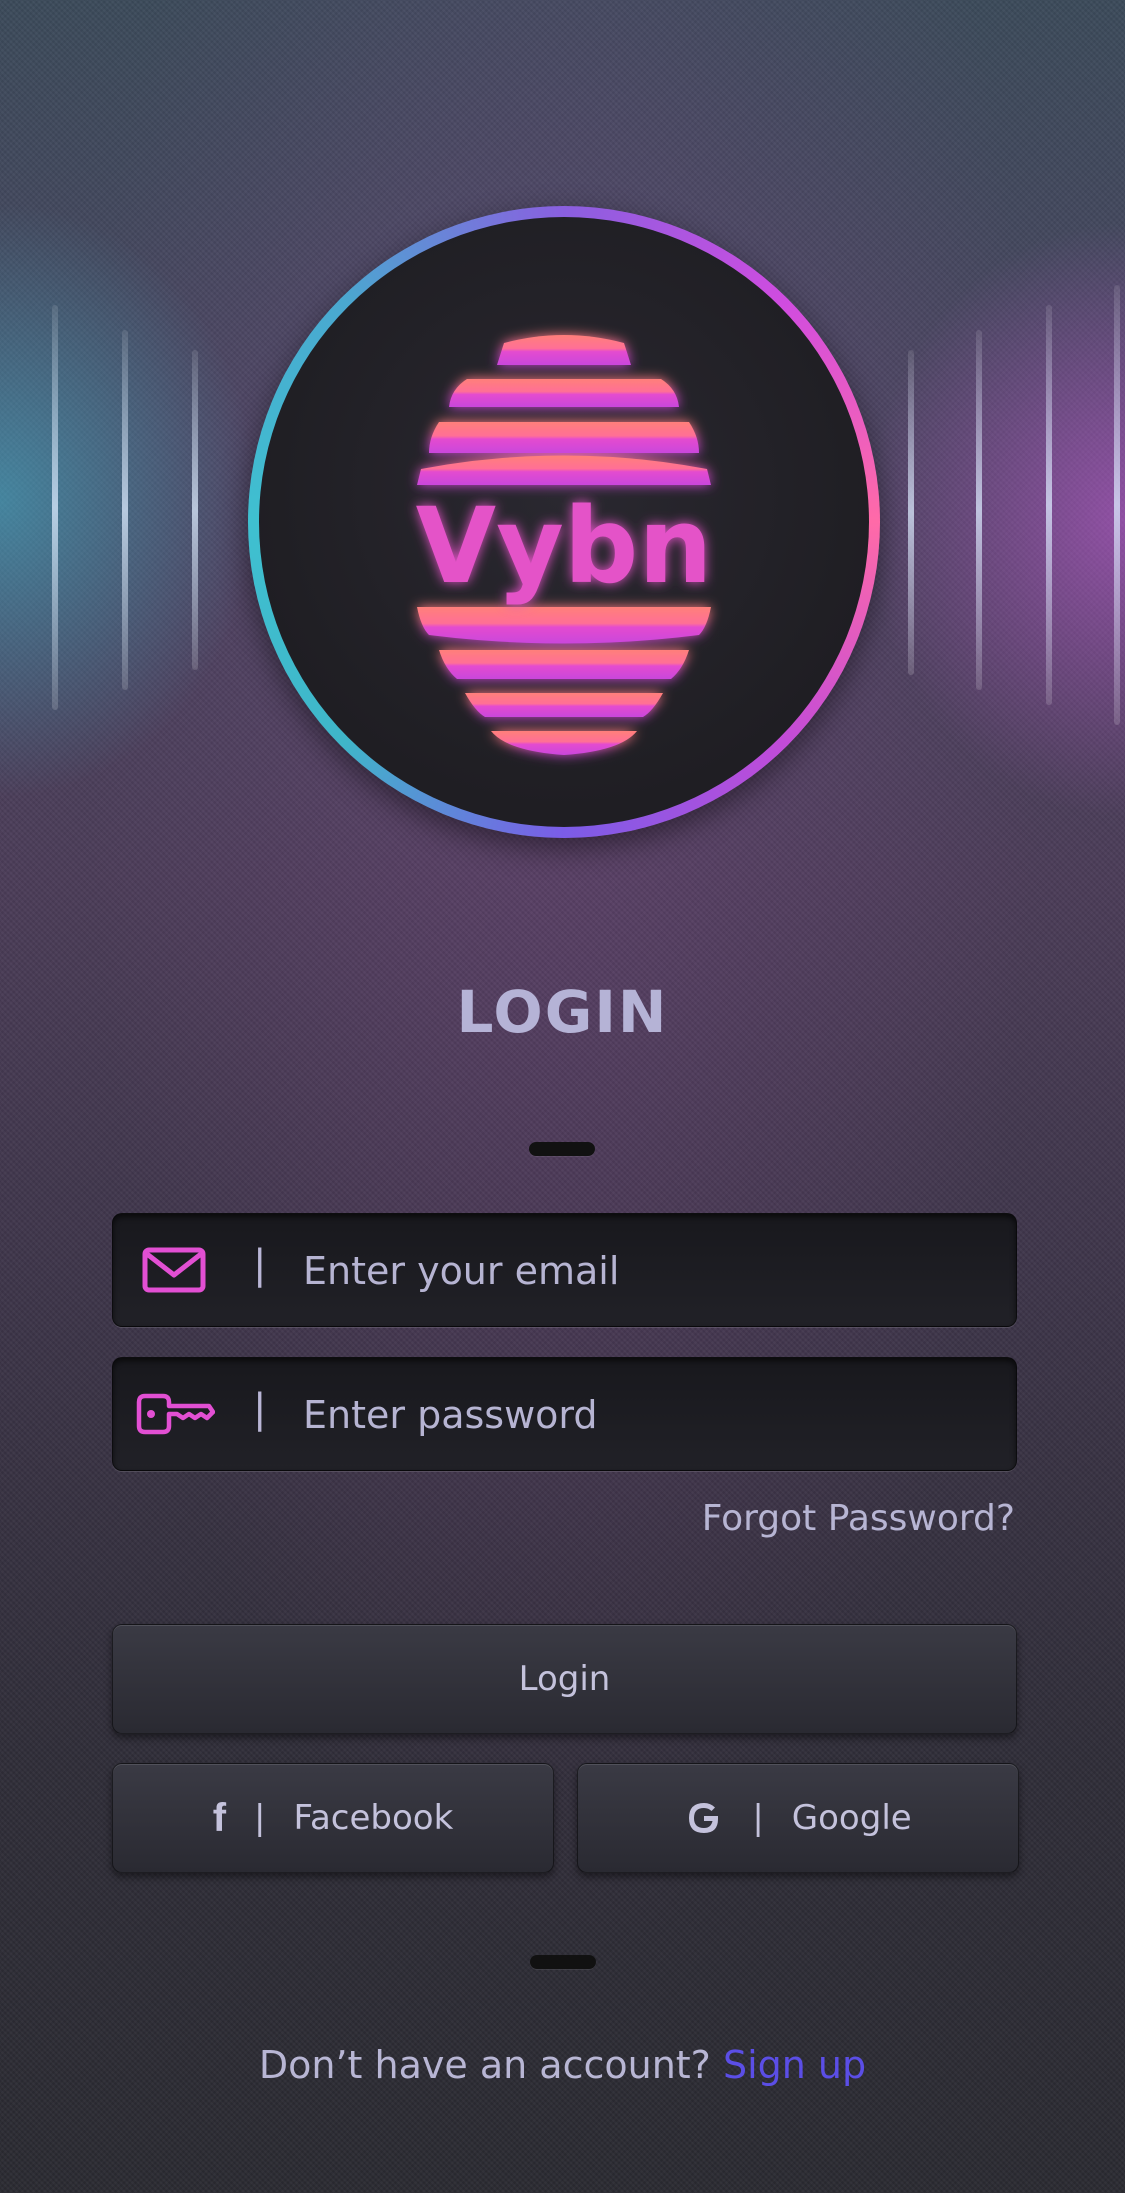 This screenshot has height=2193, width=1125. I want to click on login-button: Login, so click(564, 1679).